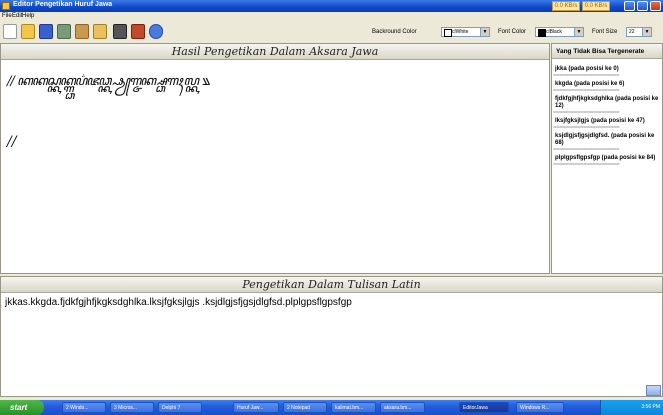 The height and width of the screenshot is (415, 663). Describe the element at coordinates (108, 81) in the screenshot. I see `javanese-text-line-1: // ꦏꦏꦱ꧀ꦏꦏ꧀ꦒ꧀ꦣꦥ꦳ꦗꦣ꧀ꦏ꧀ꦦꦾꦒ꧀ꦗꦏ꧀ꦱ꧀ꦣꦒꦃꦭ꧀ꦏ ꧉` at that location.